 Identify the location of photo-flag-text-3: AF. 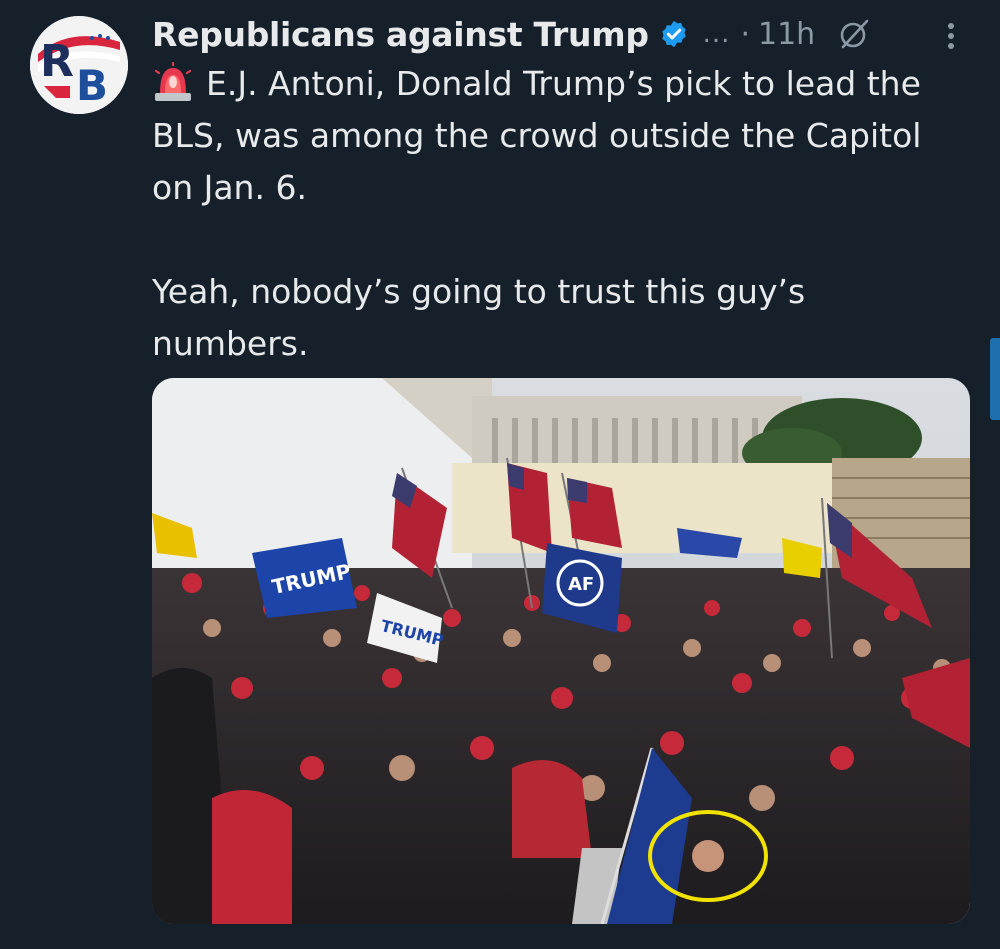
(581, 584).